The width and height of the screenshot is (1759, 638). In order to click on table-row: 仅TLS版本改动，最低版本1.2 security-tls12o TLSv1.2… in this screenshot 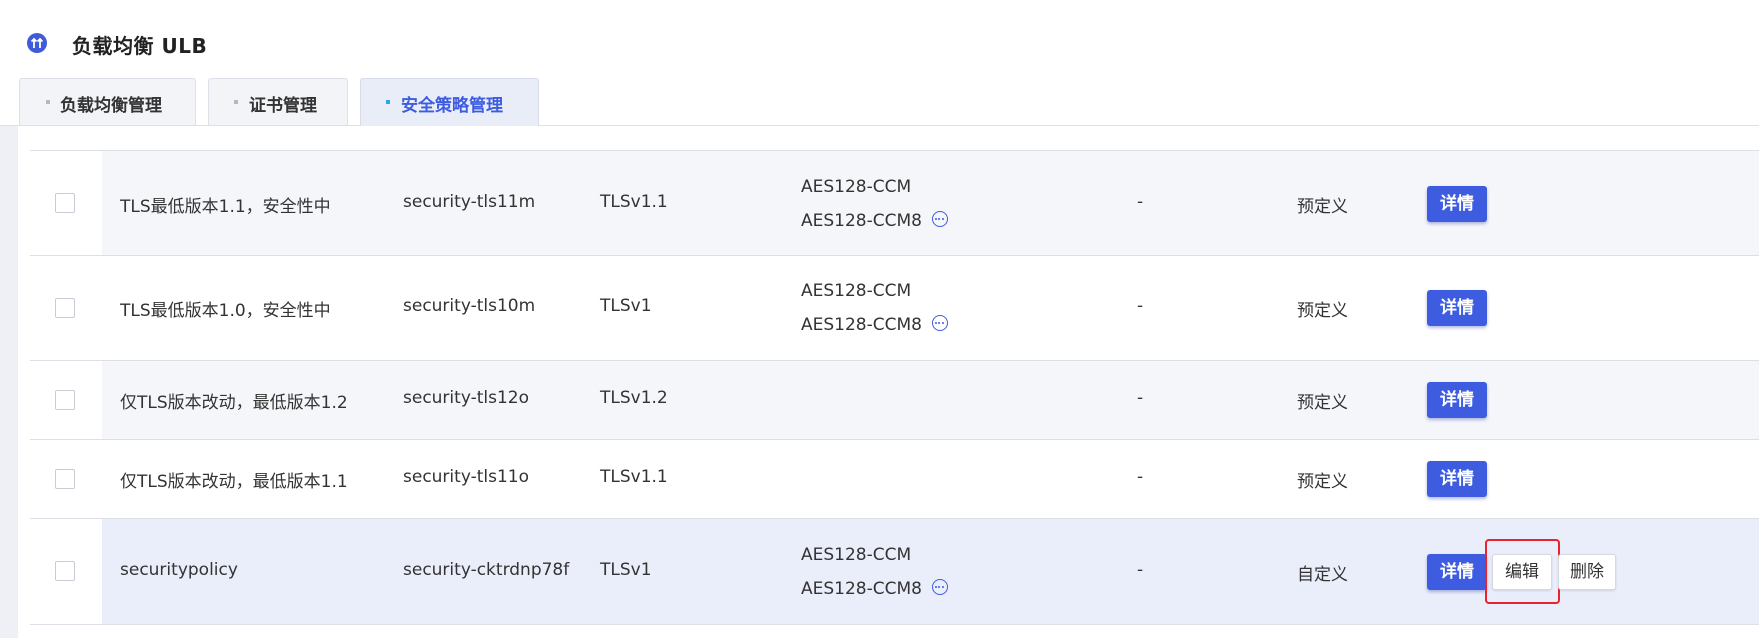, I will do `click(894, 400)`.